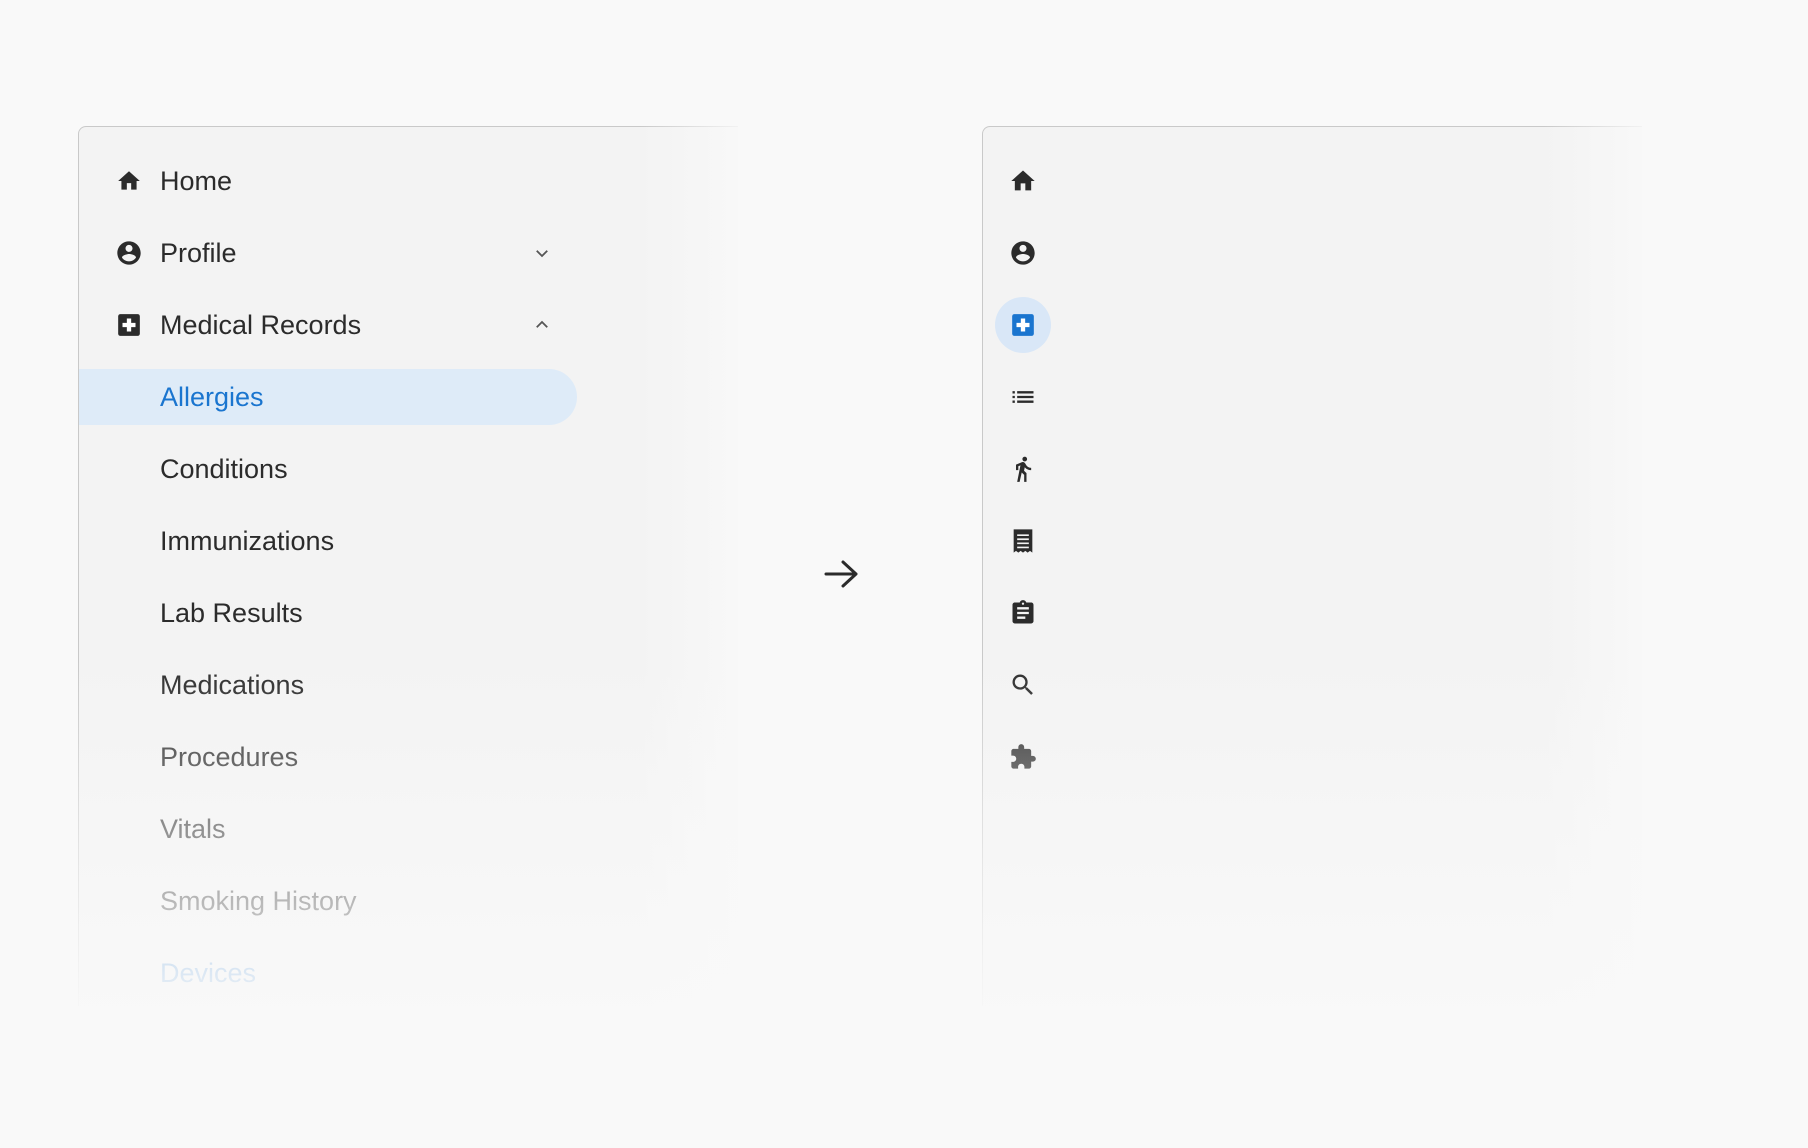 Image resolution: width=1808 pixels, height=1148 pixels. Describe the element at coordinates (231, 613) in the screenshot. I see `nav-item-label: Lab Results` at that location.